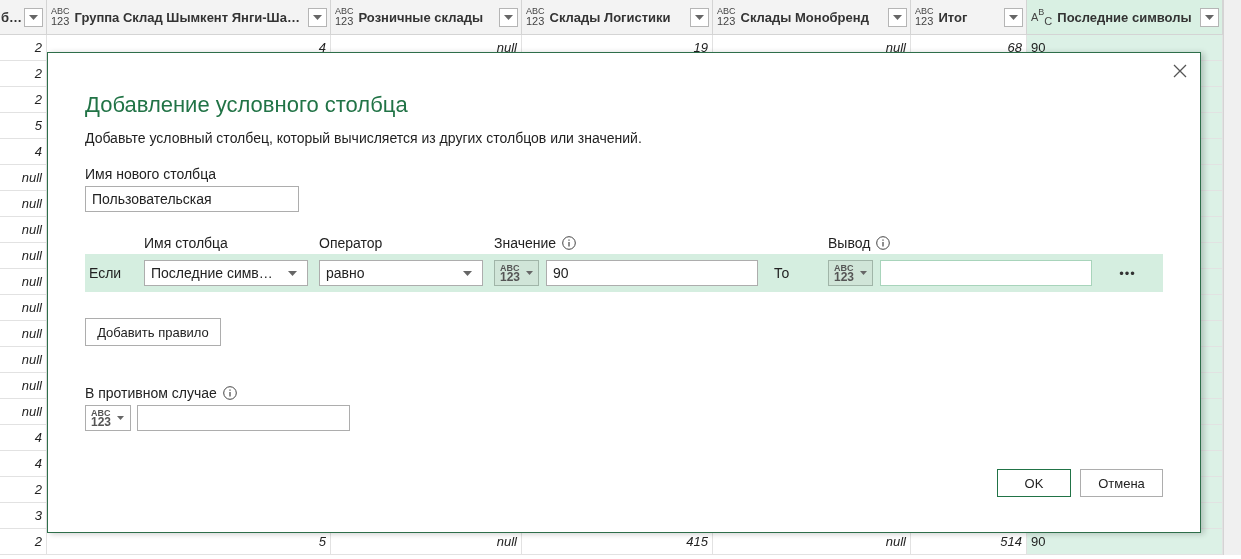  I want to click on output-field, so click(986, 273).